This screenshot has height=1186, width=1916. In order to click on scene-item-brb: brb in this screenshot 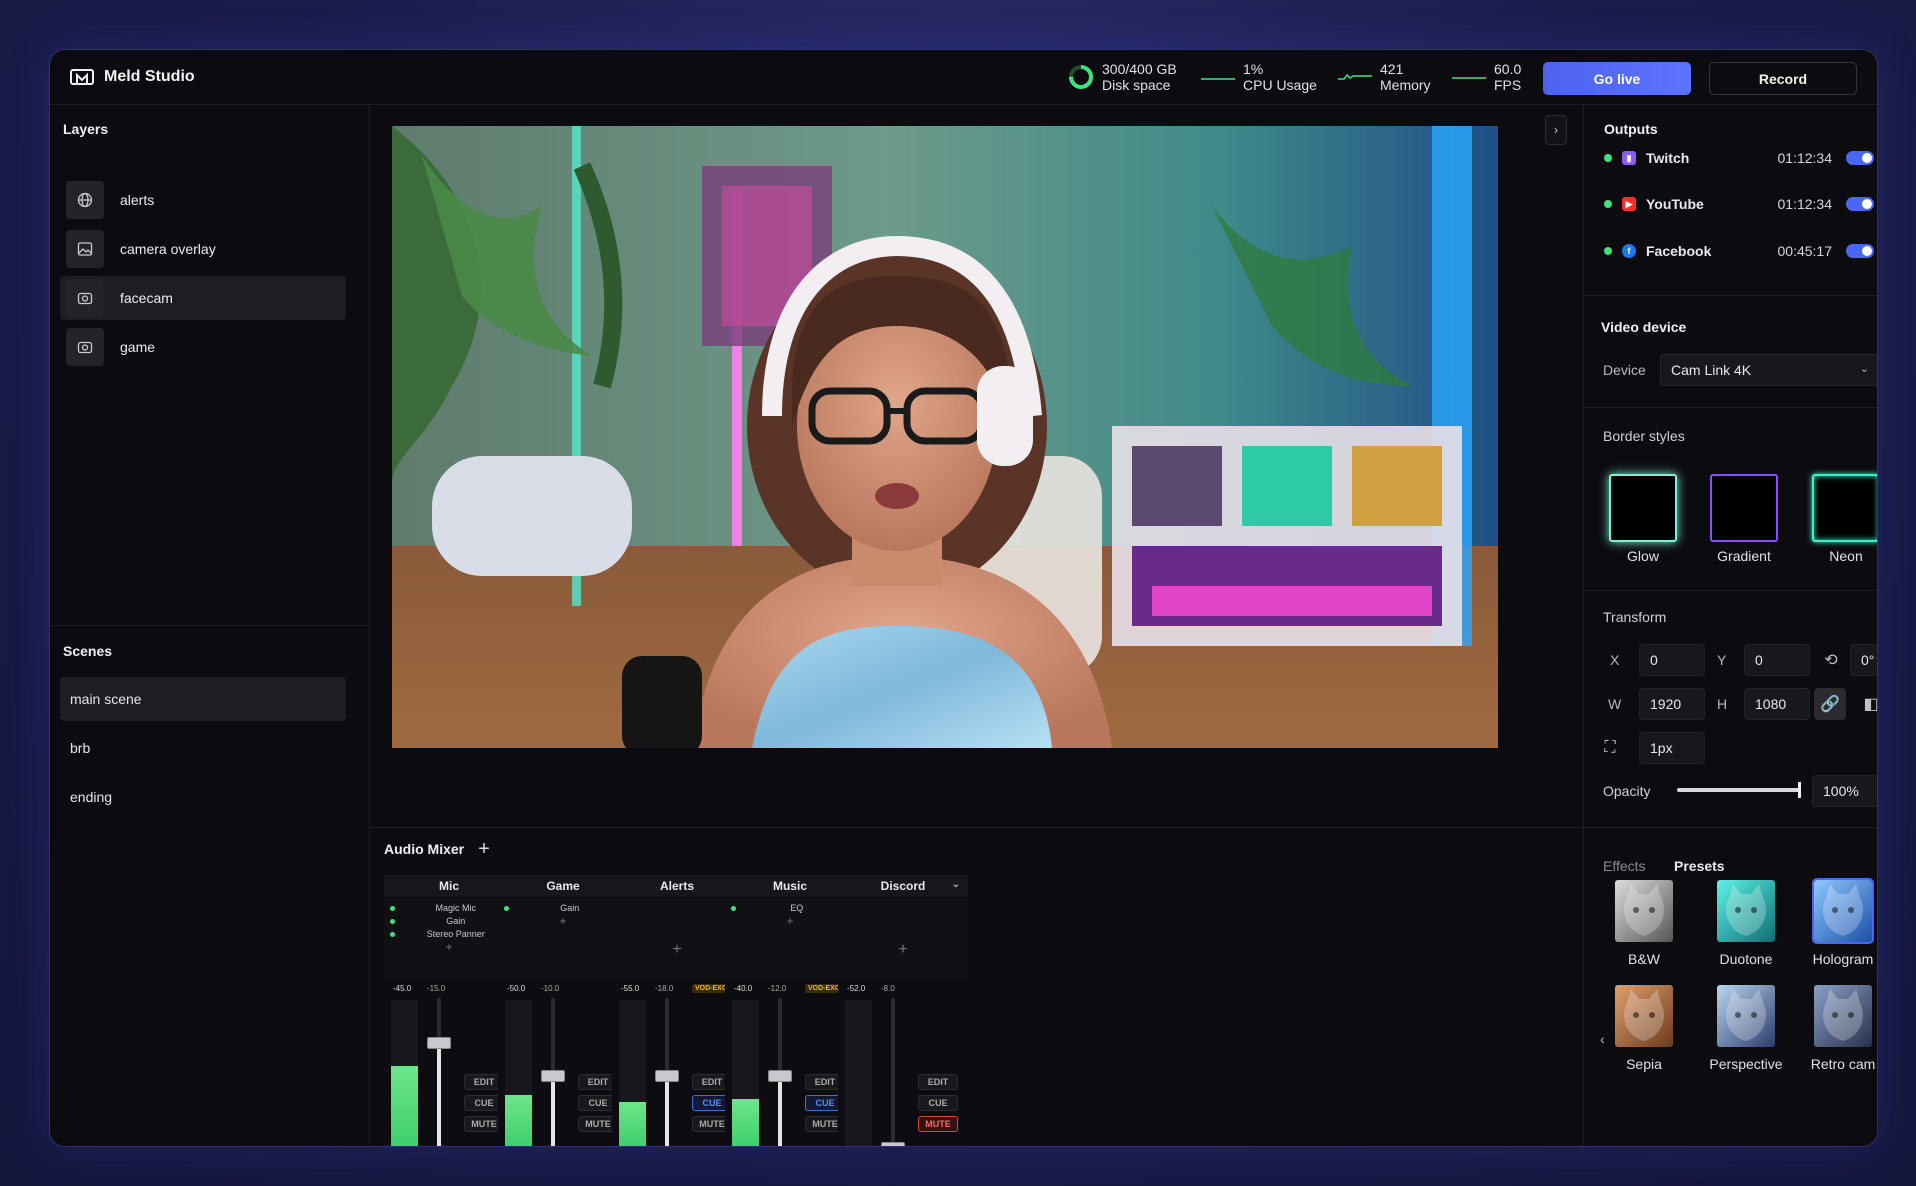, I will do `click(203, 748)`.